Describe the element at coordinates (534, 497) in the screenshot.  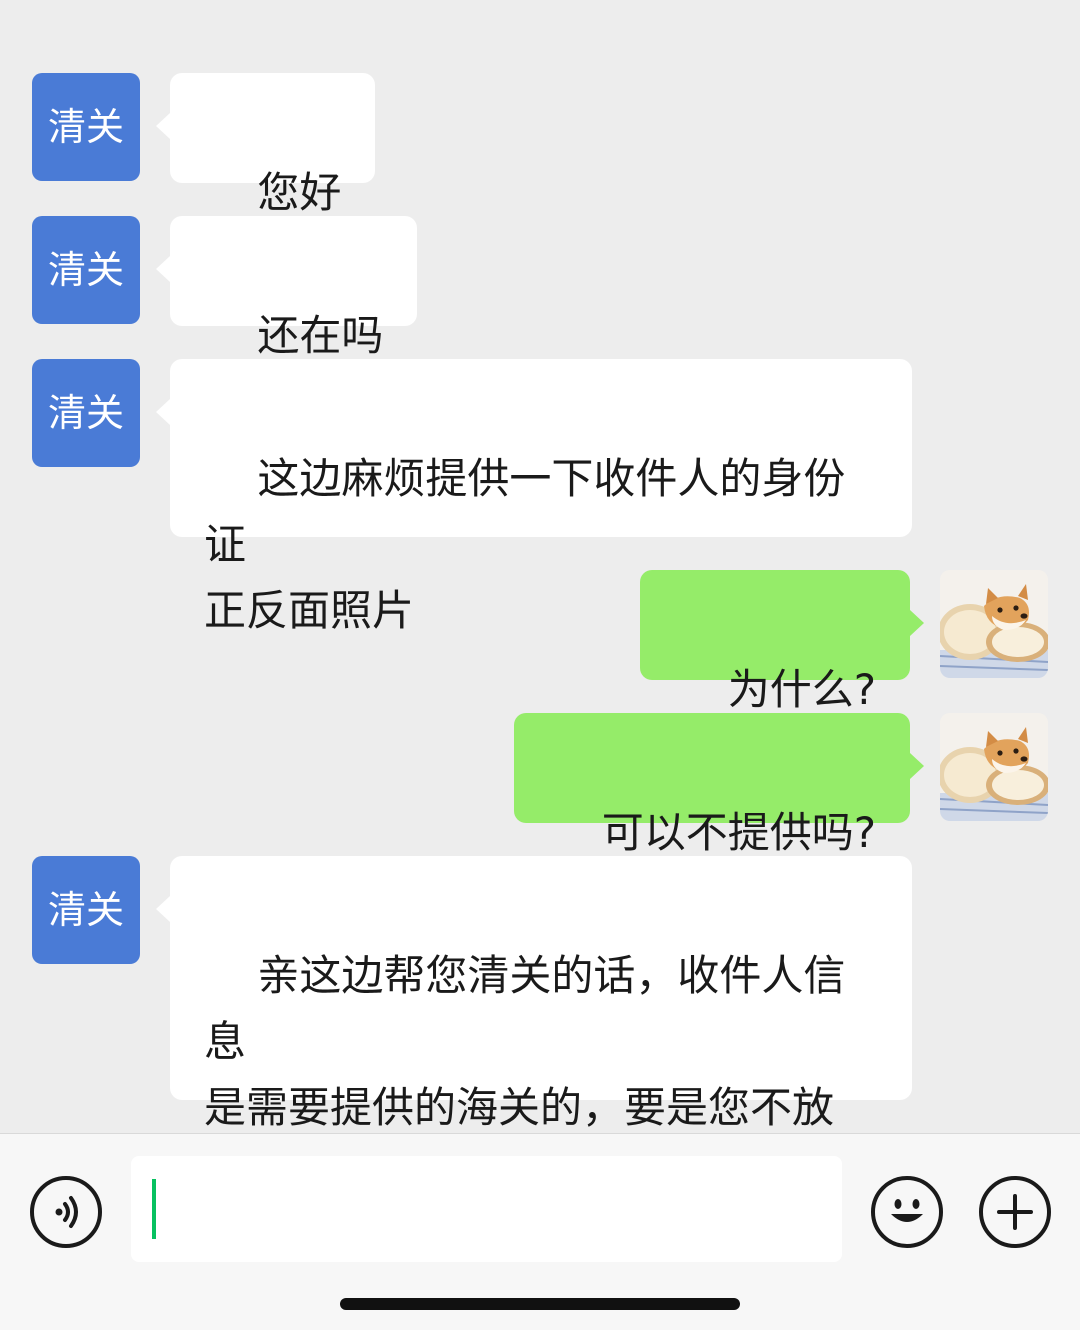
I see `message-bubble-incoming: 这边麻烦提供一下收件人的身份证 正反面照片` at that location.